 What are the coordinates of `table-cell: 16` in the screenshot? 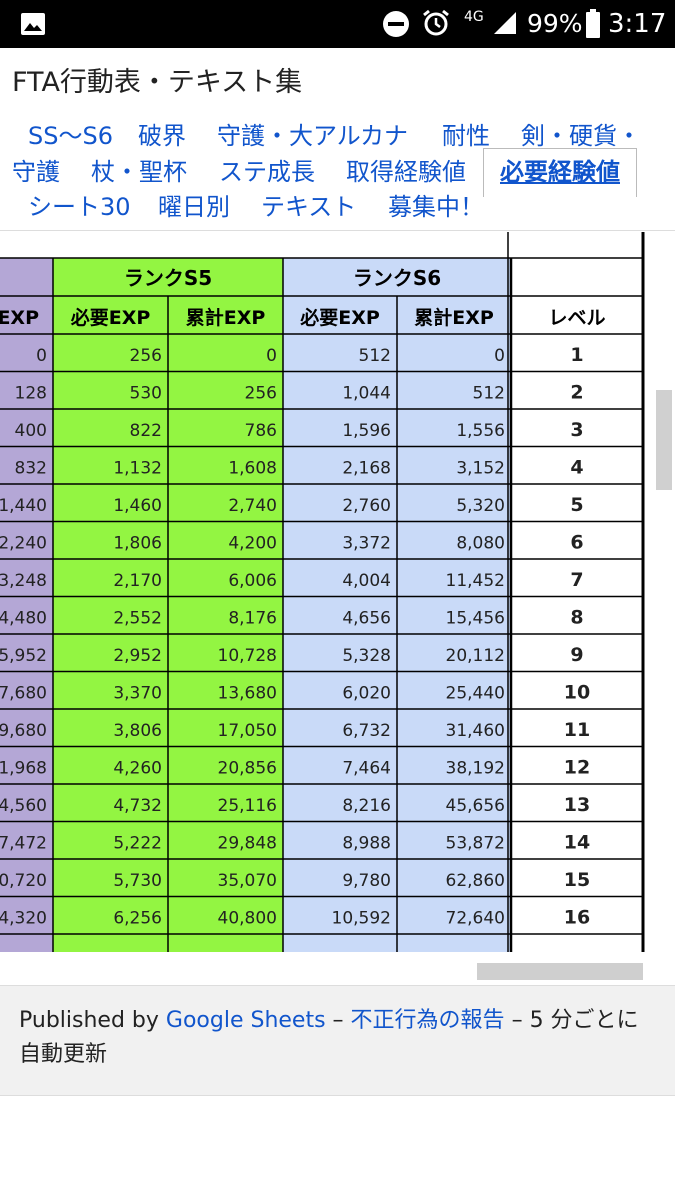 It's located at (577, 918).